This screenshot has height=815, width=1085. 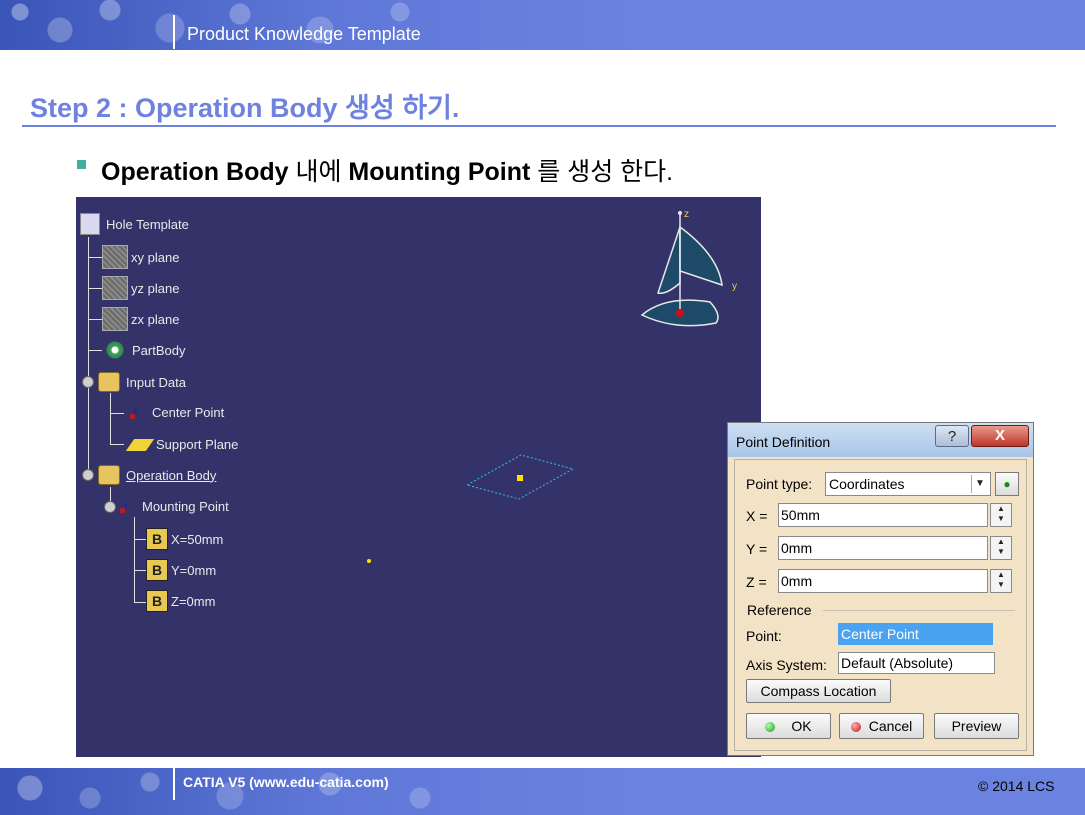 What do you see at coordinates (818, 691) in the screenshot?
I see `compass-location-button: Compass Location` at bounding box center [818, 691].